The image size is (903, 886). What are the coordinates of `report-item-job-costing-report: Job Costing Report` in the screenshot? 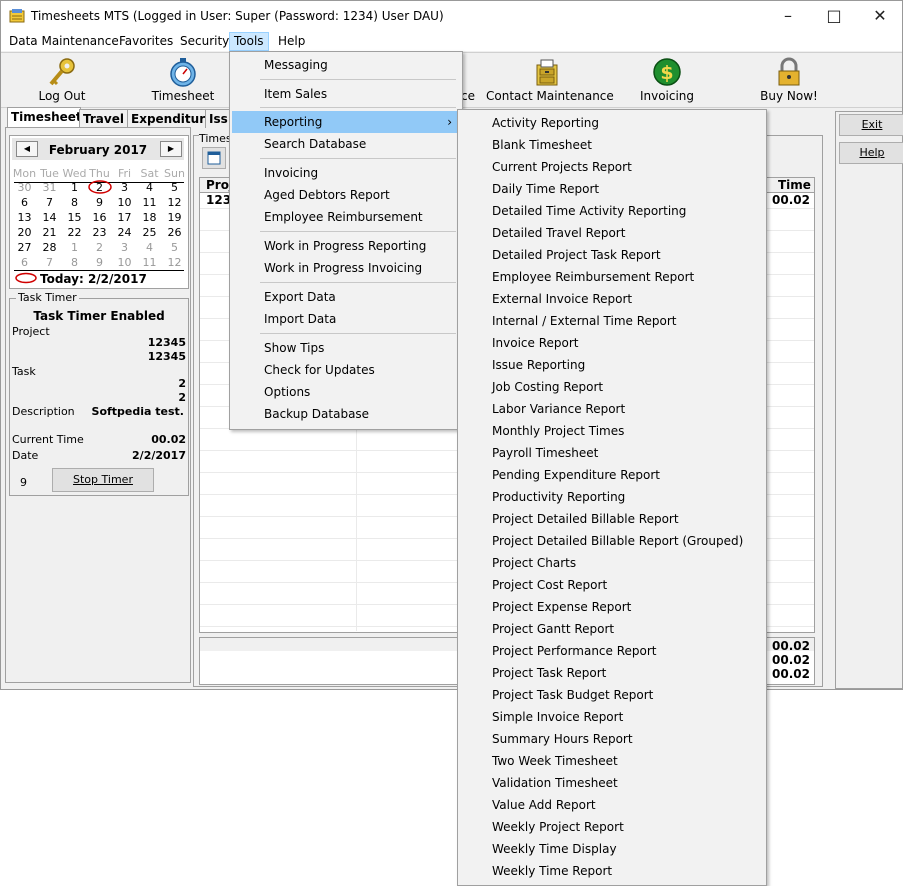 It's located at (612, 387).